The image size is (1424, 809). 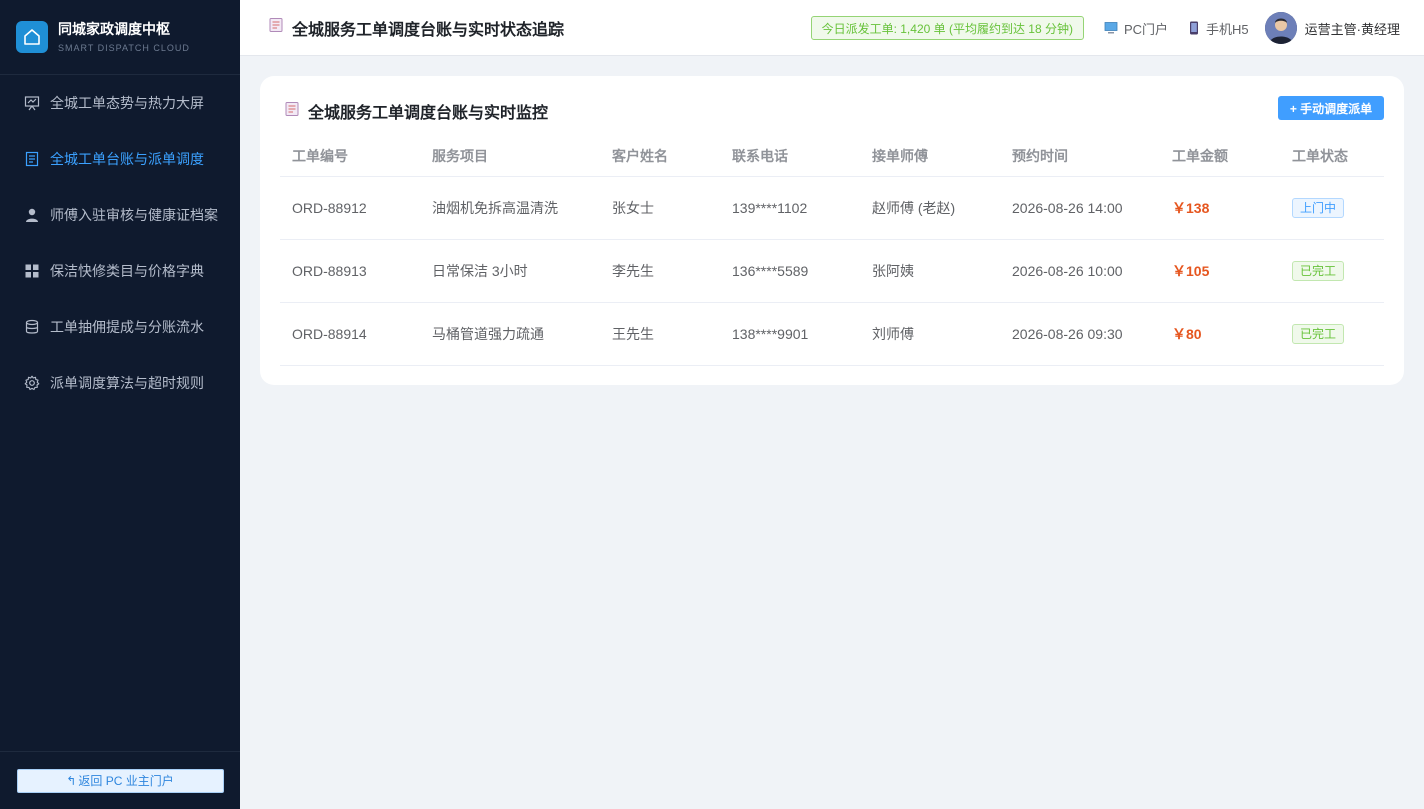 I want to click on pc-portal-label: PC门户, so click(x=1146, y=29).